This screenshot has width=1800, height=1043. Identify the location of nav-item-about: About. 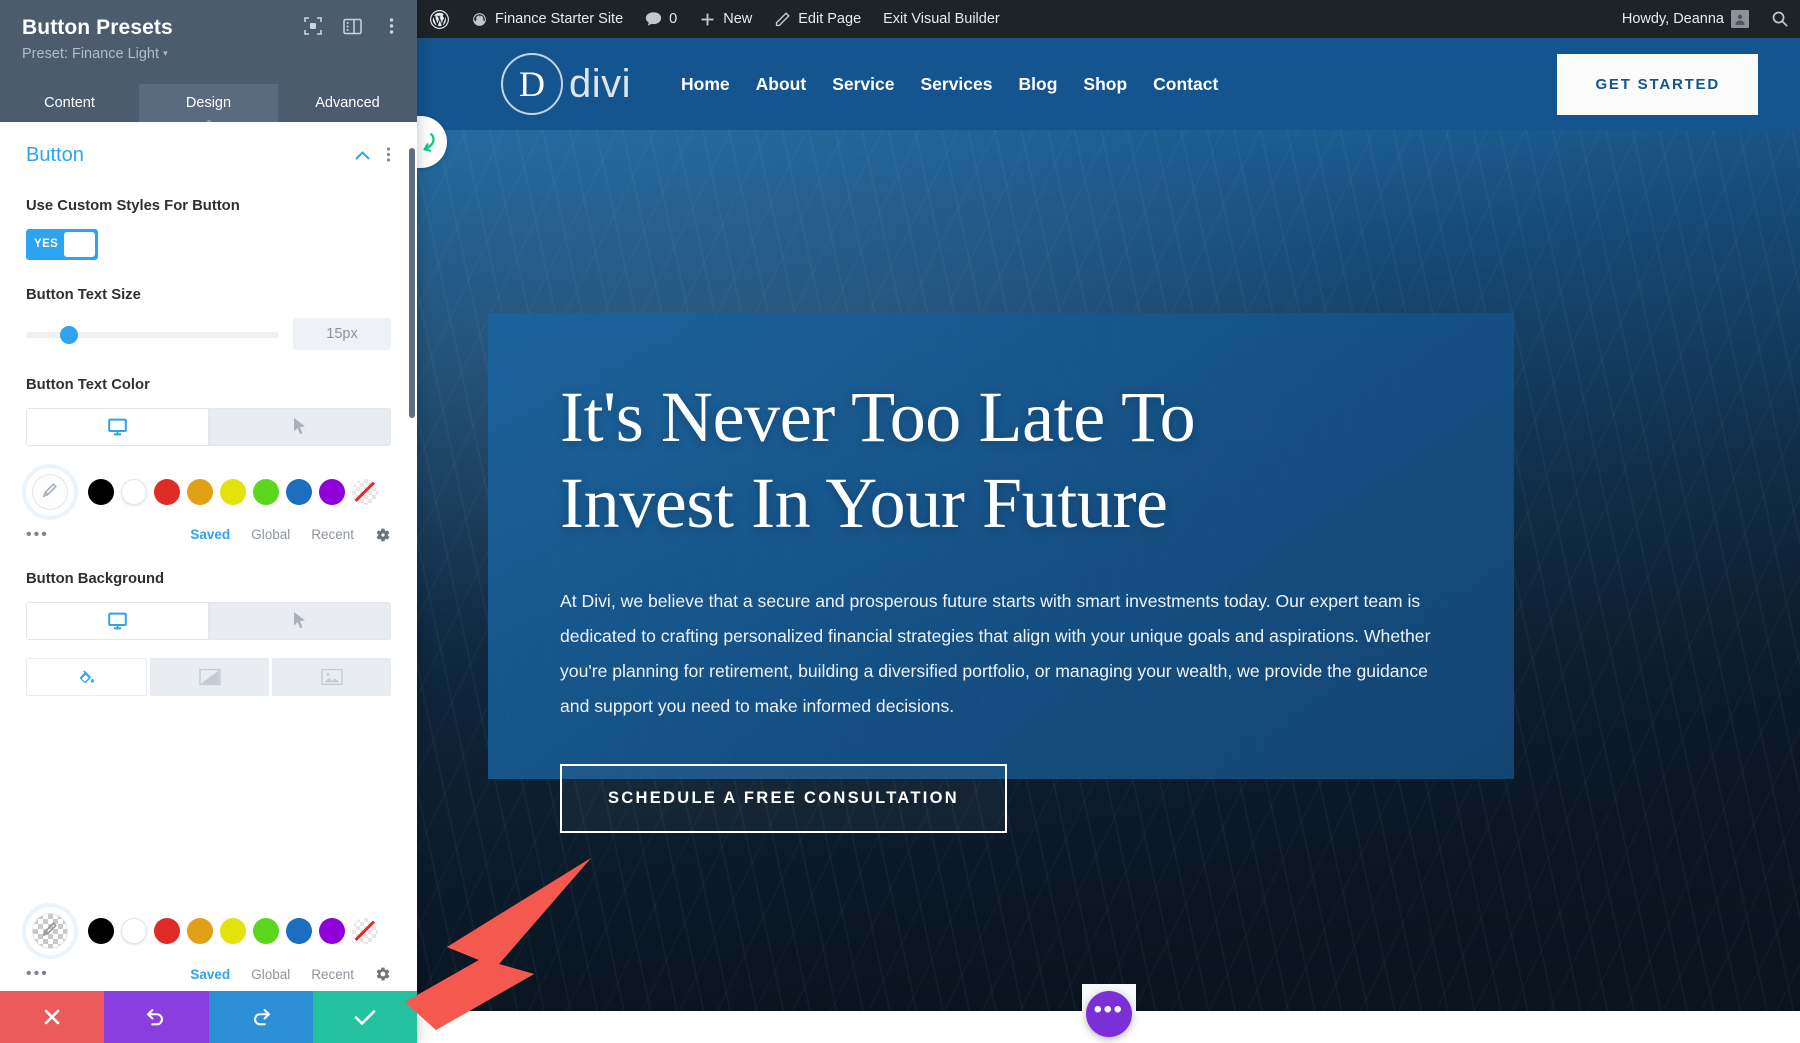
(781, 84).